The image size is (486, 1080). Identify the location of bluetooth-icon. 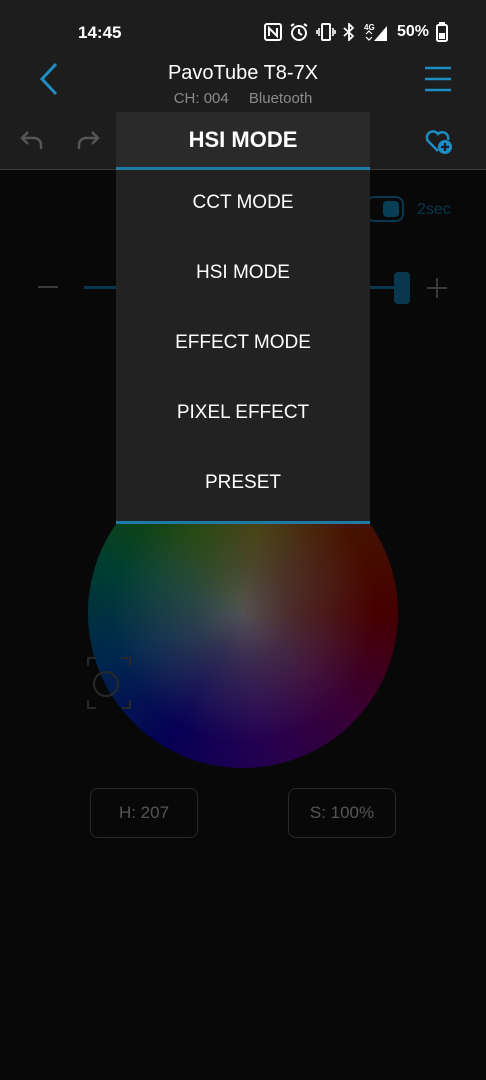
(349, 32).